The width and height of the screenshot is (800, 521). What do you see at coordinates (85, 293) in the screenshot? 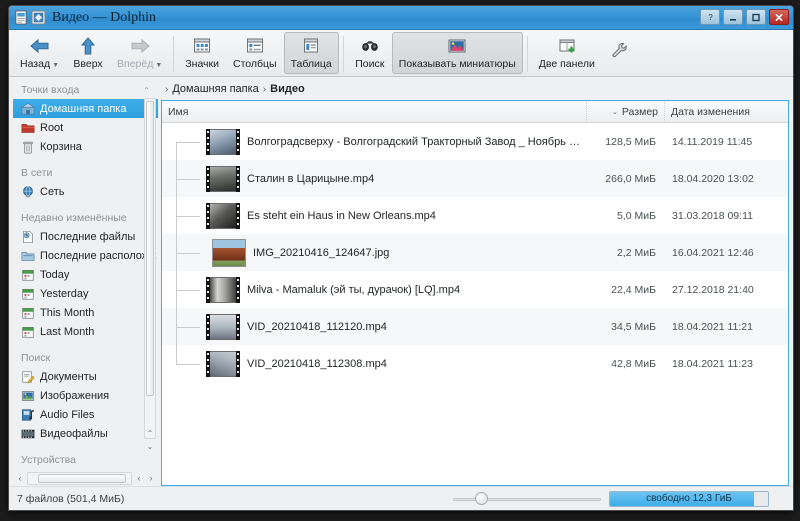
I see `sidebar-item-yesterday: Yesterday` at bounding box center [85, 293].